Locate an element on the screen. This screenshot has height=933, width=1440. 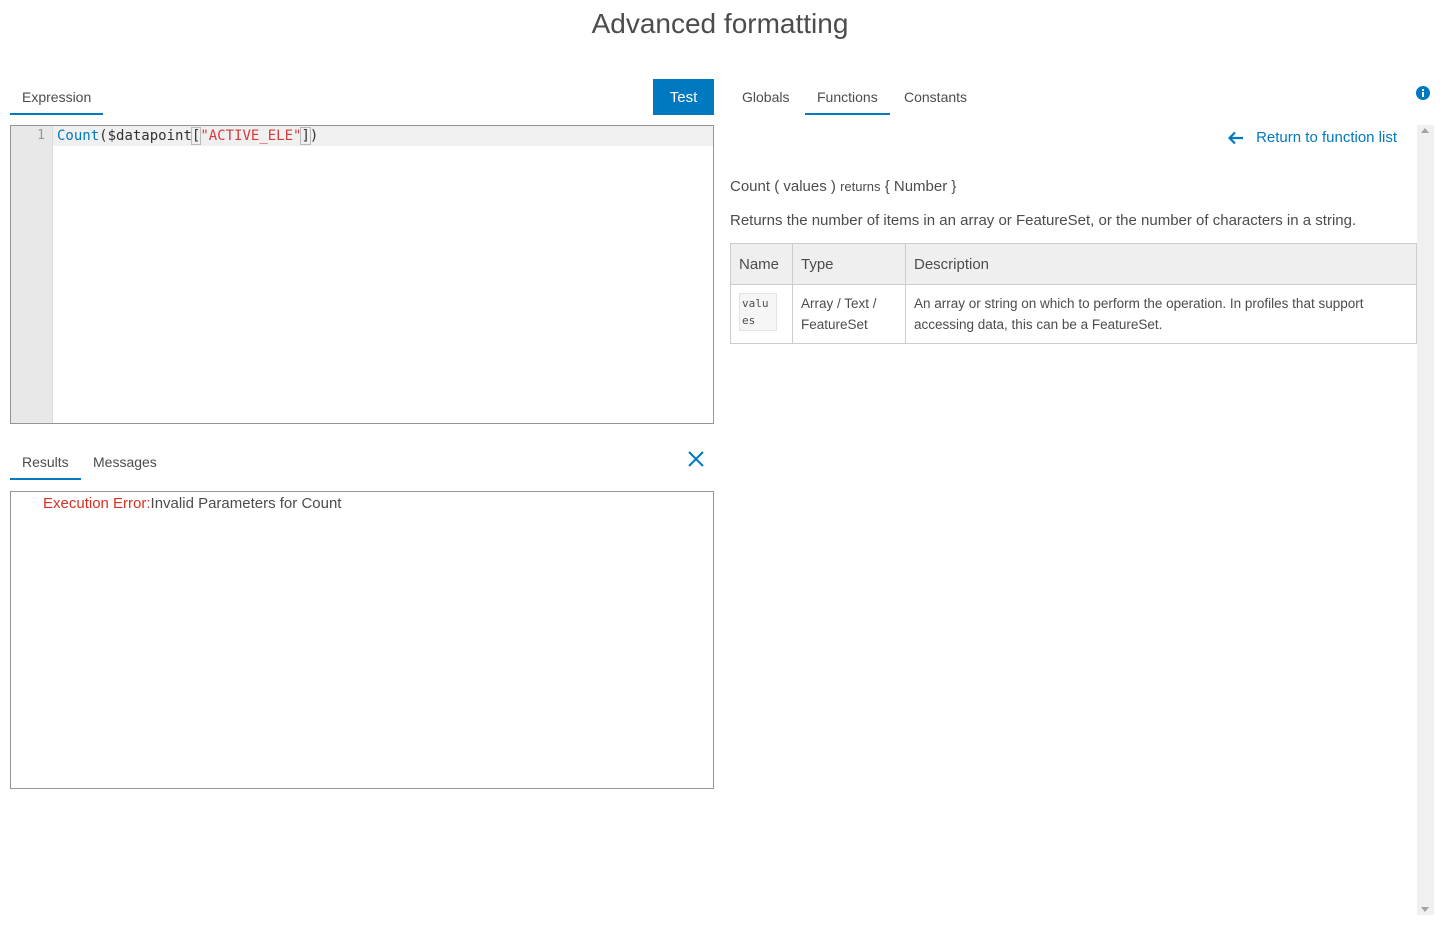
scroll-up-icon is located at coordinates (1425, 130).